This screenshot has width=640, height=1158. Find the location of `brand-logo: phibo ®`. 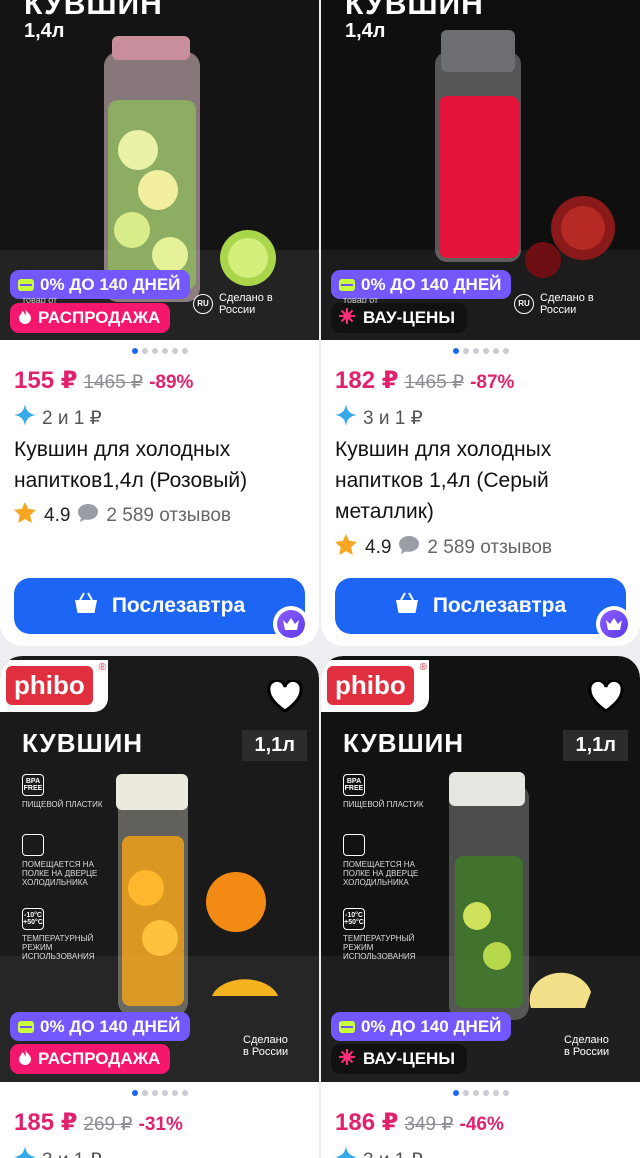

brand-logo: phibo ® is located at coordinates (54, 686).